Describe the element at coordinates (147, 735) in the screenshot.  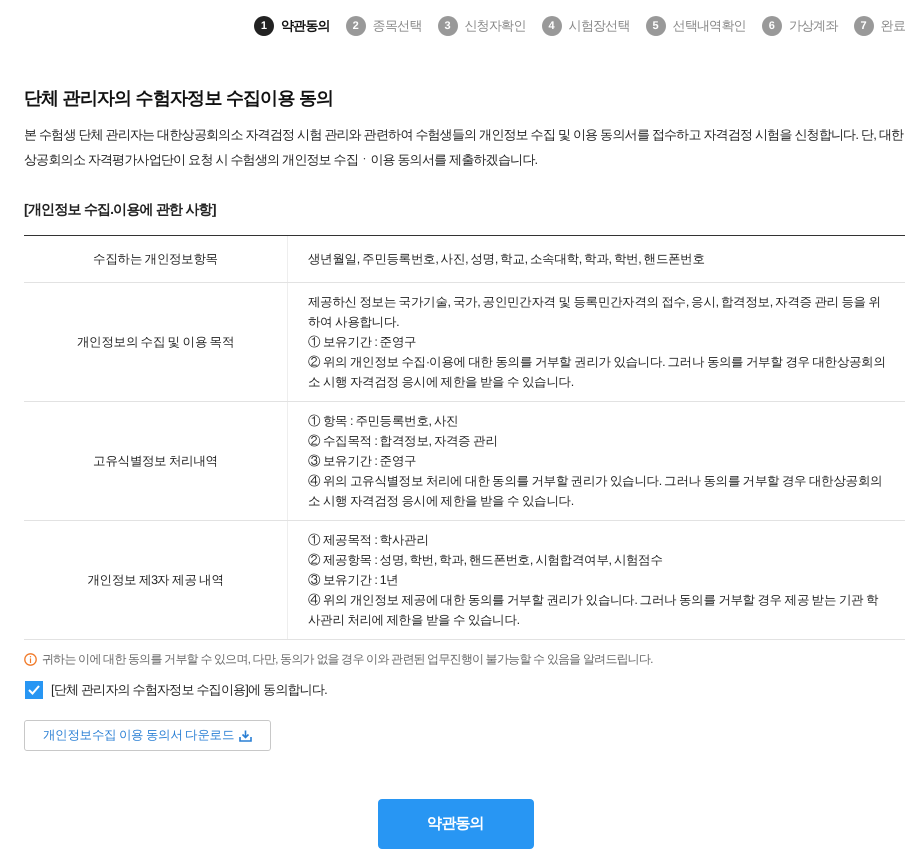
I see `download-button: 개인정보수집 이용 동의서 다운로드` at that location.